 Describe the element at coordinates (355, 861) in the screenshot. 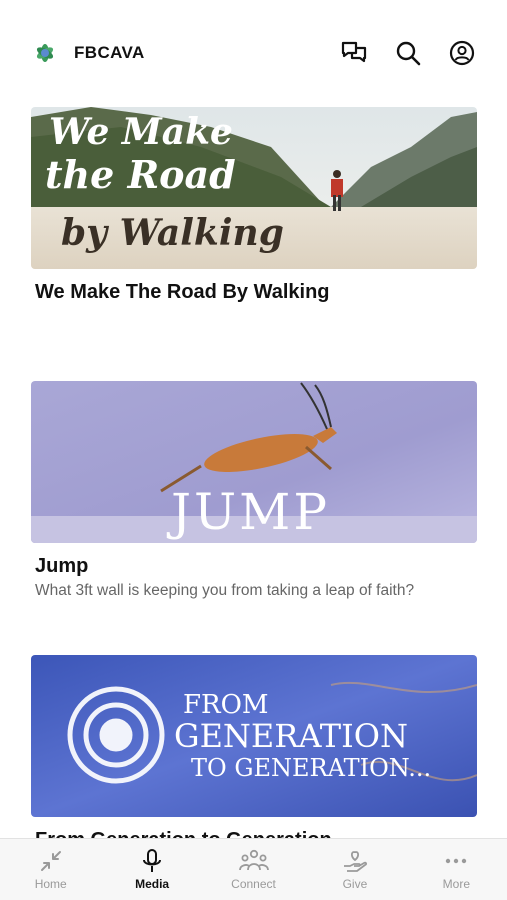

I see `heart-hand-icon` at that location.